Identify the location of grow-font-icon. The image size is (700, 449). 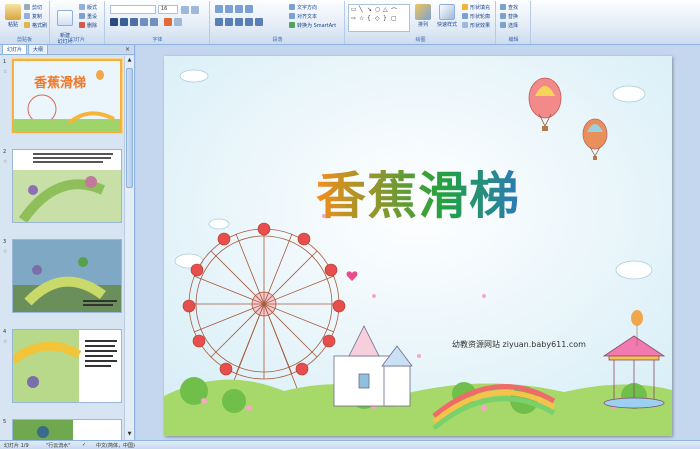
(185, 10).